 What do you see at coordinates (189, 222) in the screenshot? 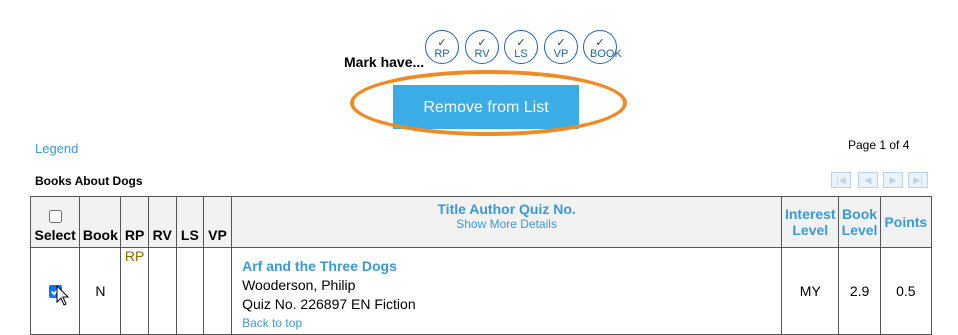
I see `ls-header: LS` at bounding box center [189, 222].